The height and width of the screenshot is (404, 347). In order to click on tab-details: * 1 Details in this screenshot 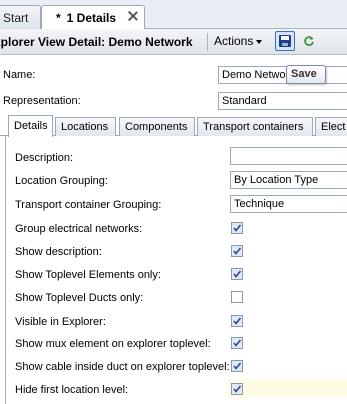, I will do `click(93, 17)`.